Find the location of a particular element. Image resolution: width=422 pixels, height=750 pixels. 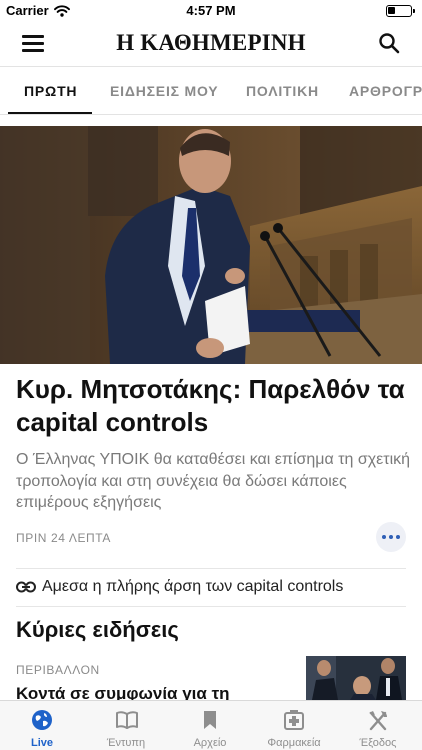

tab-entypi: Έντυπη is located at coordinates (126, 725).